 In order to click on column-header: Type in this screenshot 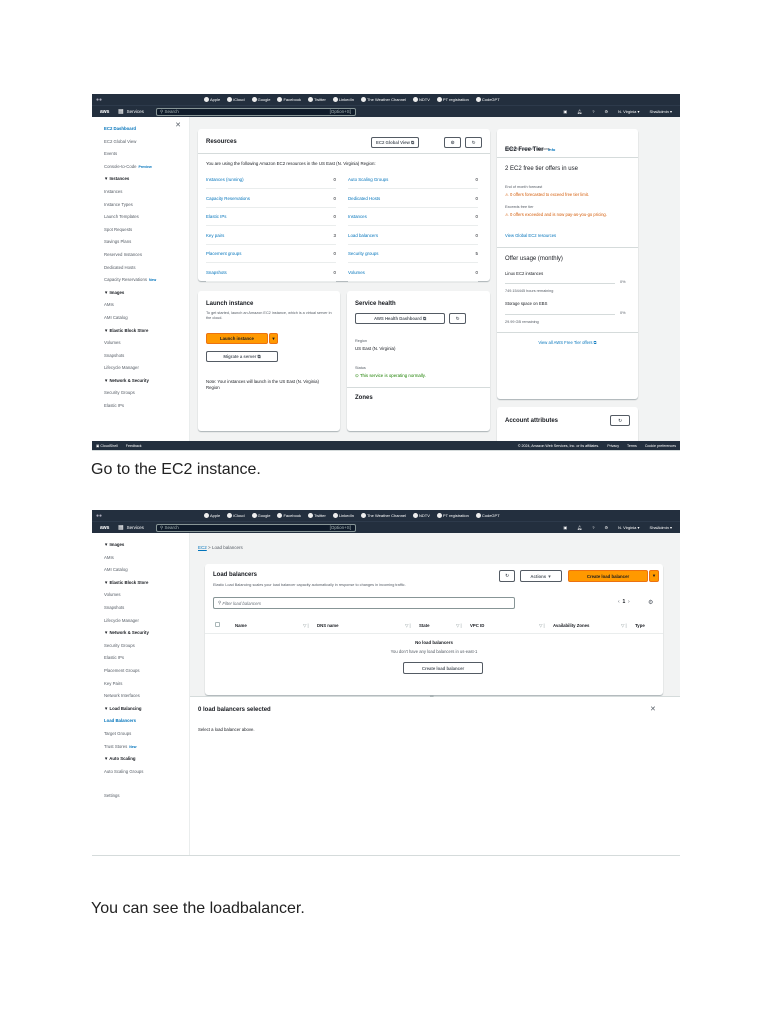, I will do `click(640, 625)`.